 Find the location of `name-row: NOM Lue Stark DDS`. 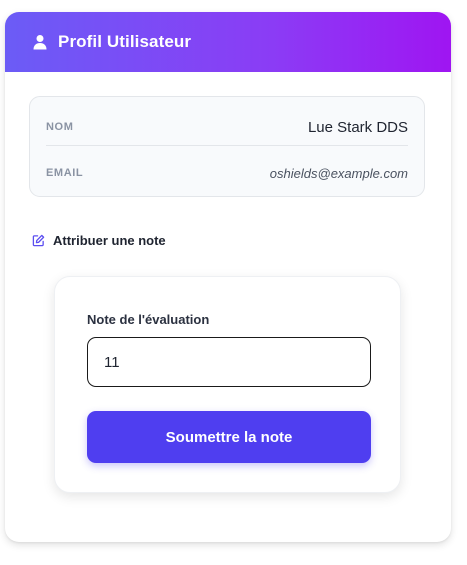

name-row: NOM Lue Stark DDS is located at coordinates (227, 127).